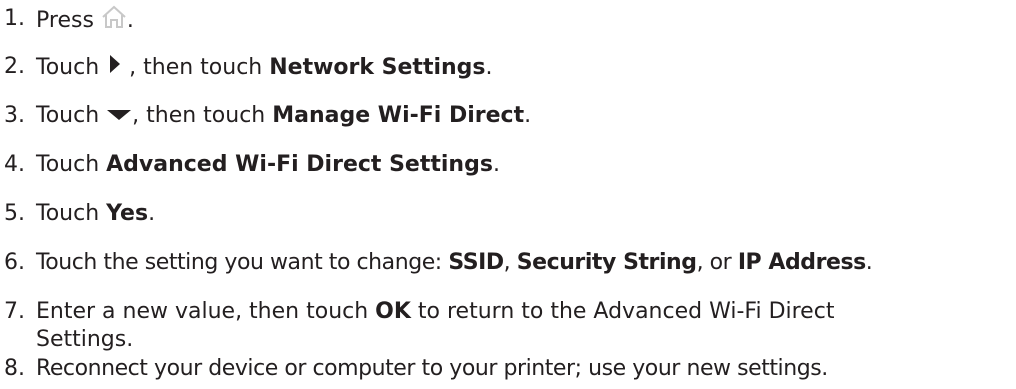 The height and width of the screenshot is (389, 1016). Describe the element at coordinates (114, 68) in the screenshot. I see `arrow-right-icon` at that location.